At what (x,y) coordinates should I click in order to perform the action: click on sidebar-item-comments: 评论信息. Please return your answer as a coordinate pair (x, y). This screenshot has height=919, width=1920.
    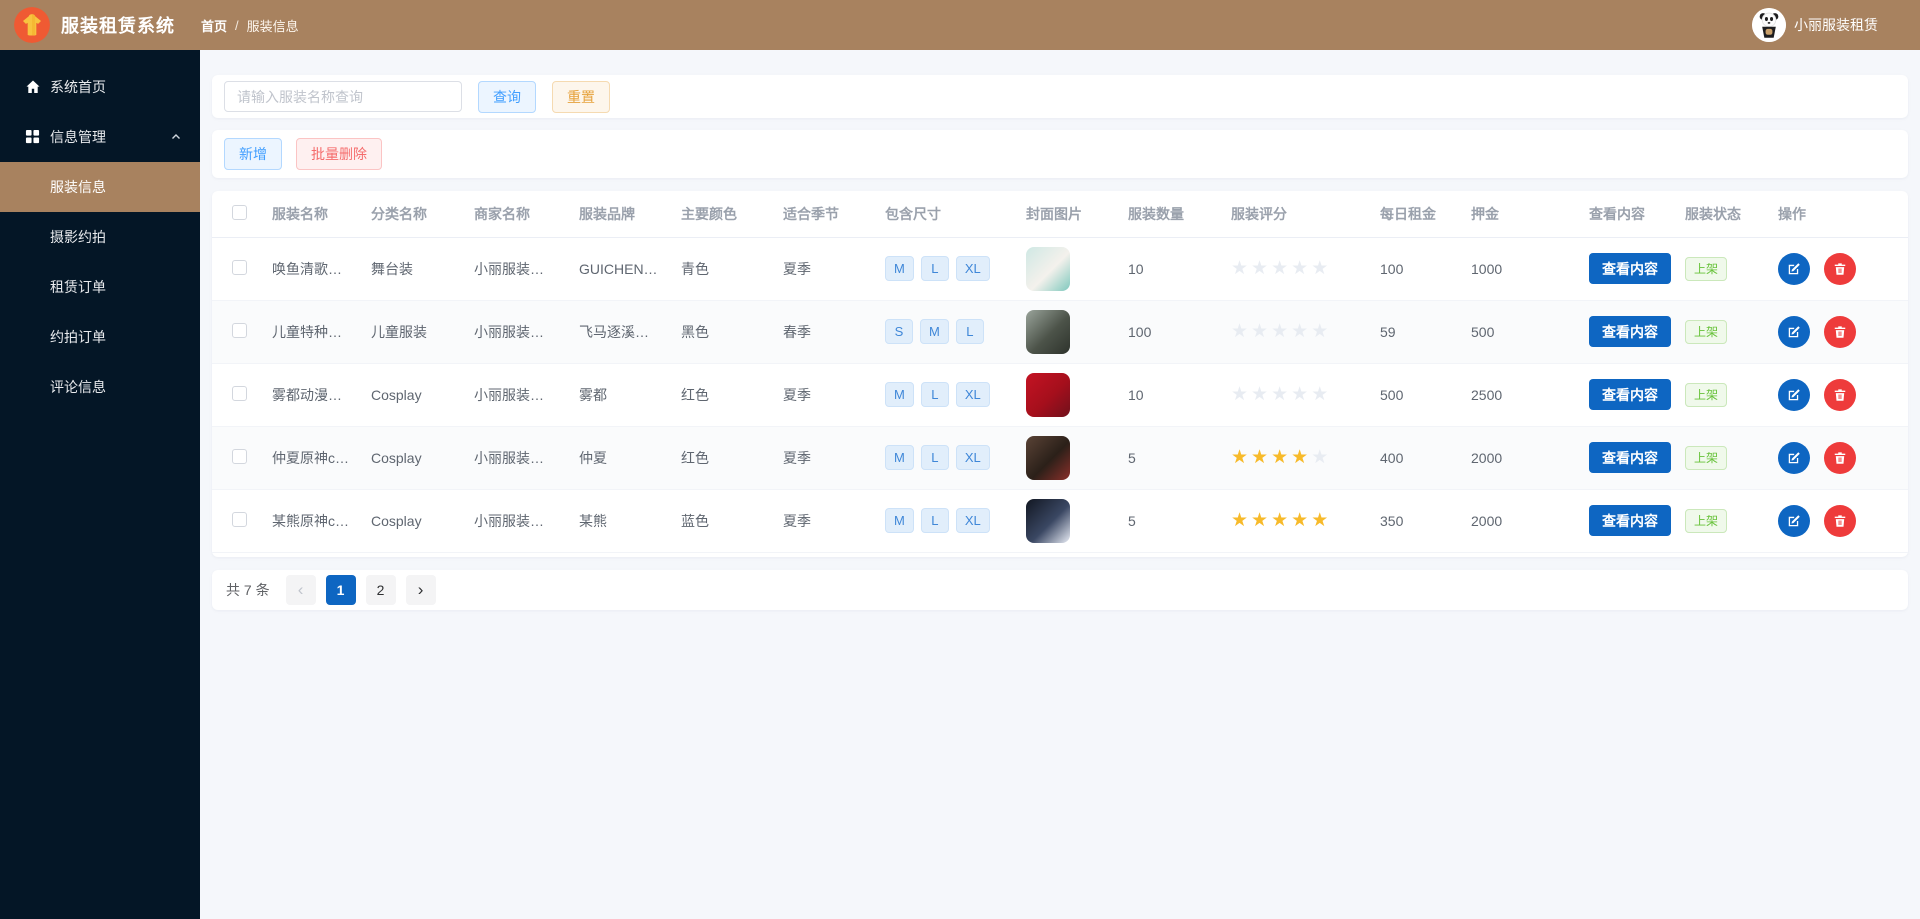
    Looking at the image, I should click on (100, 387).